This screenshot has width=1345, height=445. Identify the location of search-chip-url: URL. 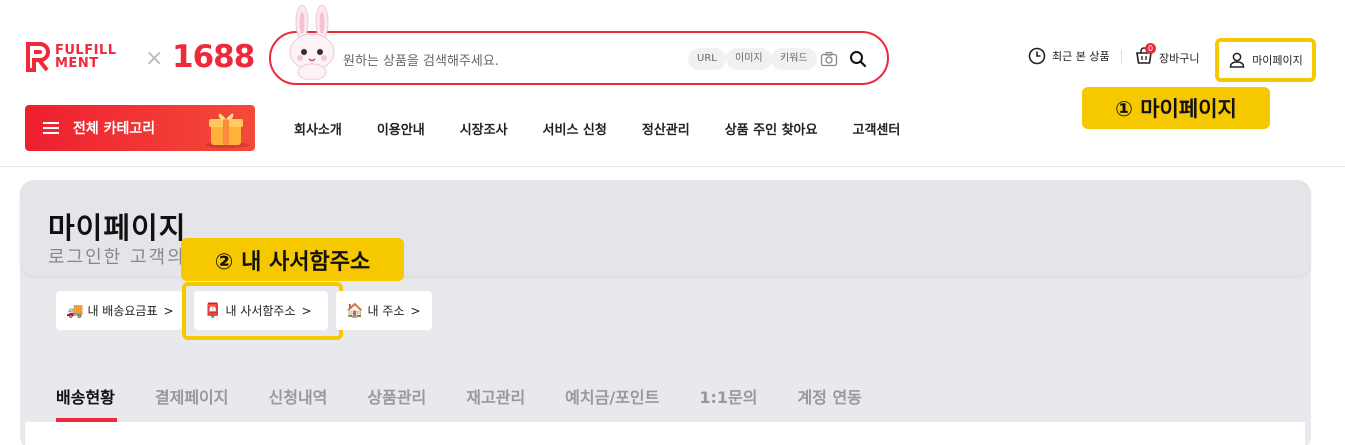
(707, 59).